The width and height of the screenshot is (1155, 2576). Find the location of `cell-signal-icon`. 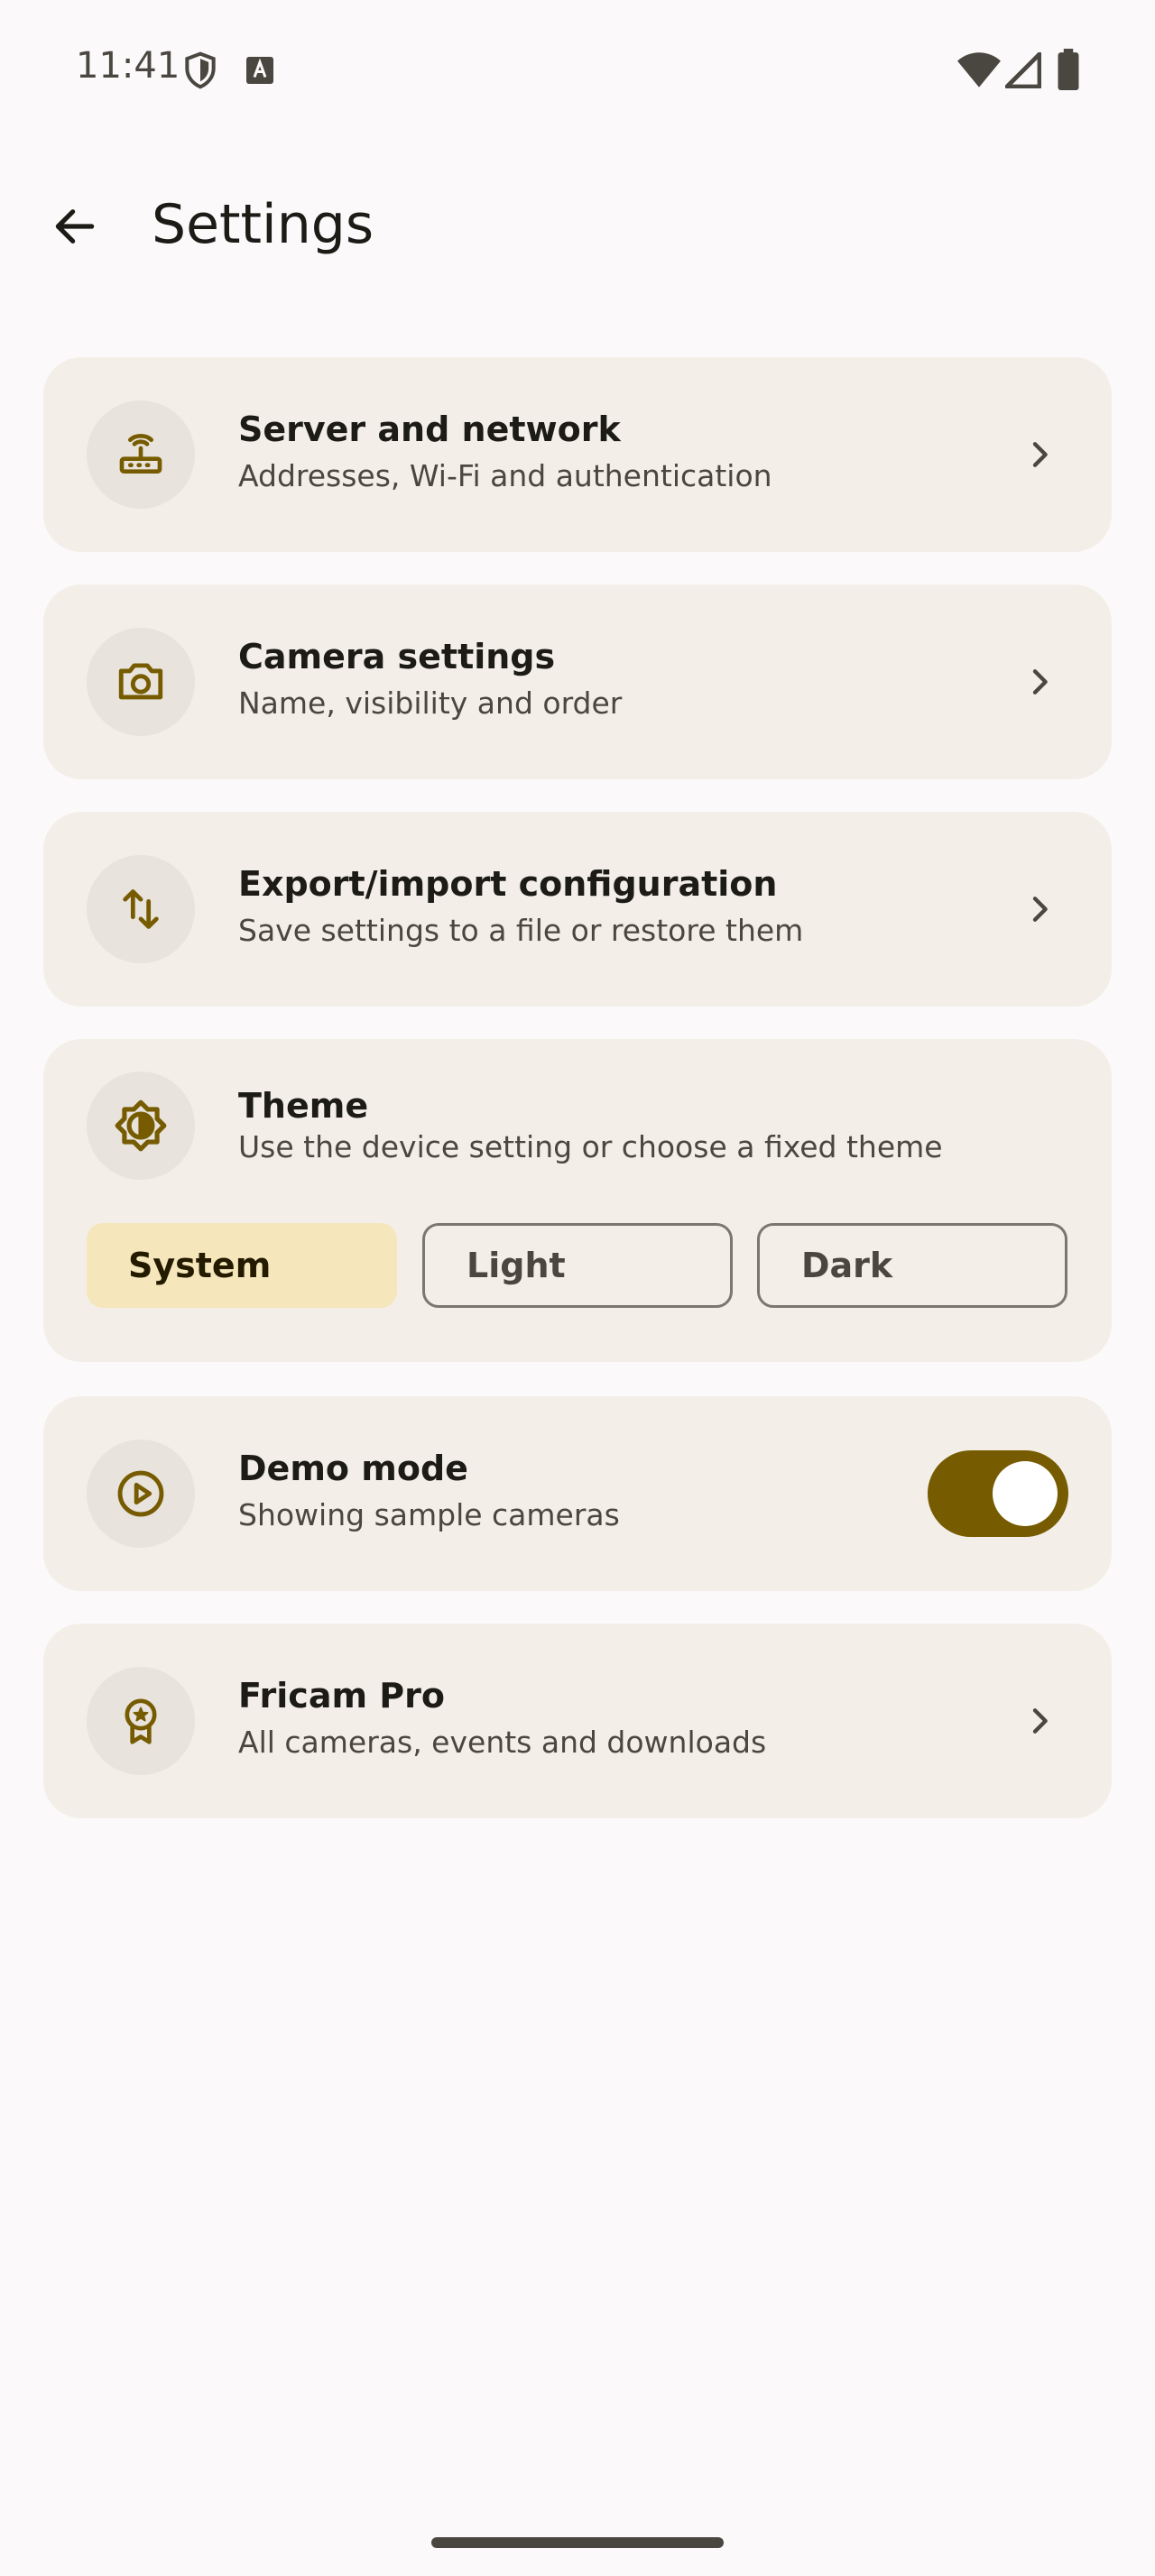

cell-signal-icon is located at coordinates (1023, 71).